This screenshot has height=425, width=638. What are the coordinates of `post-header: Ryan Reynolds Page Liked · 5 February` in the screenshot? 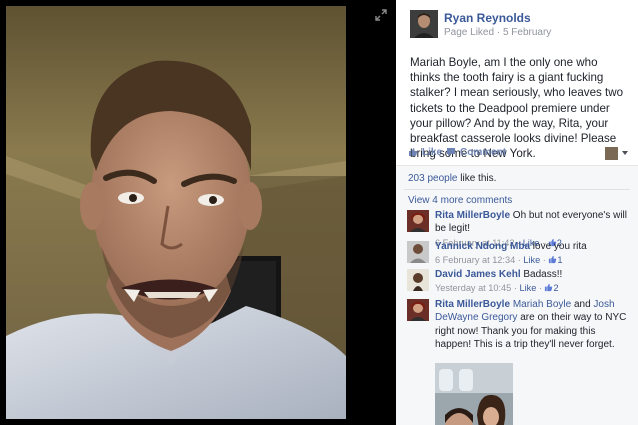 It's located at (520, 25).